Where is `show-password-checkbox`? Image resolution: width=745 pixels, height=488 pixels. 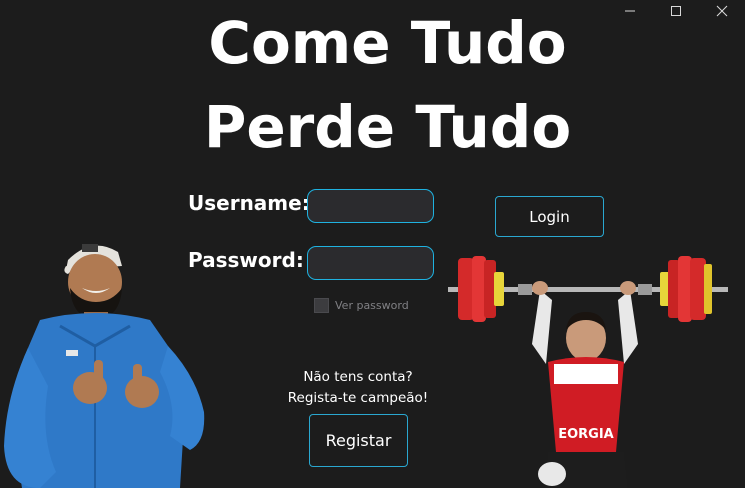 show-password-checkbox is located at coordinates (321, 305).